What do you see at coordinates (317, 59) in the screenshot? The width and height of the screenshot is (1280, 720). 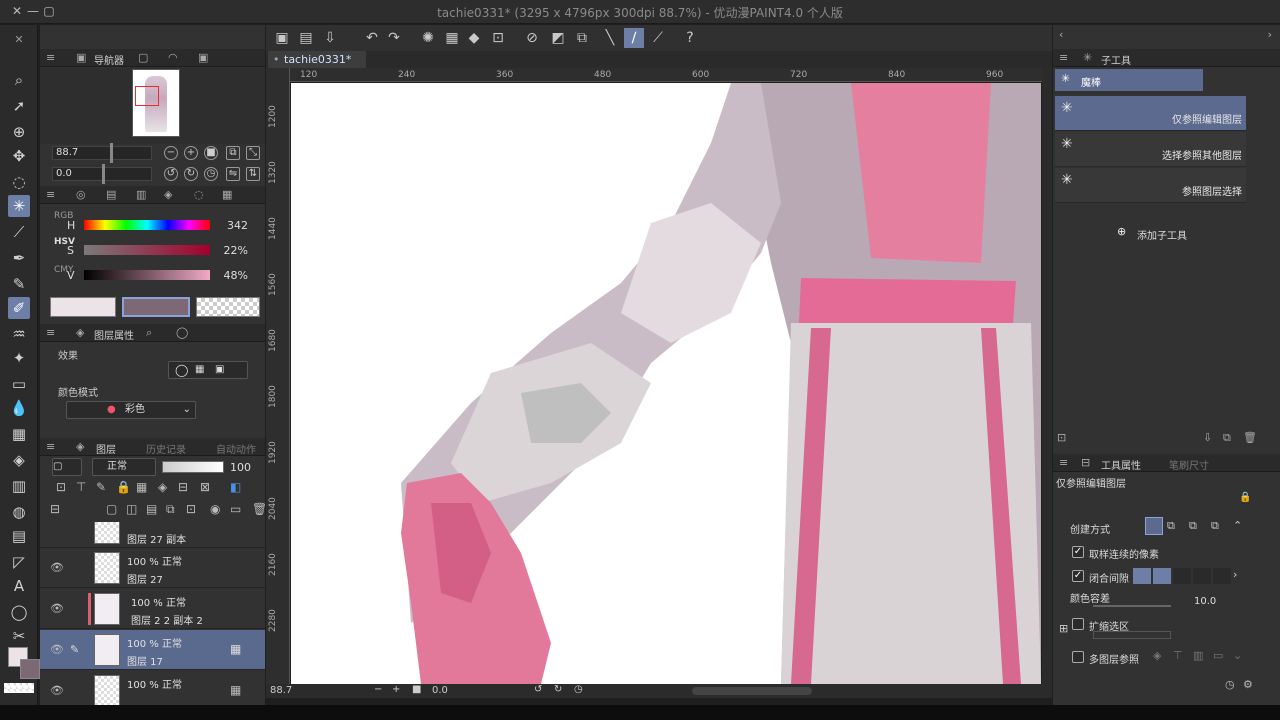 I see `document-tab: • tachie0331*` at bounding box center [317, 59].